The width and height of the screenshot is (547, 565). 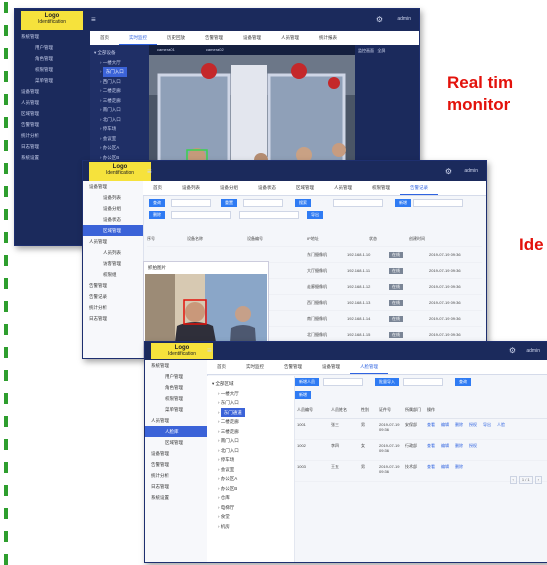 I want to click on tree-node: › 电梯厅, so click(x=253, y=508).